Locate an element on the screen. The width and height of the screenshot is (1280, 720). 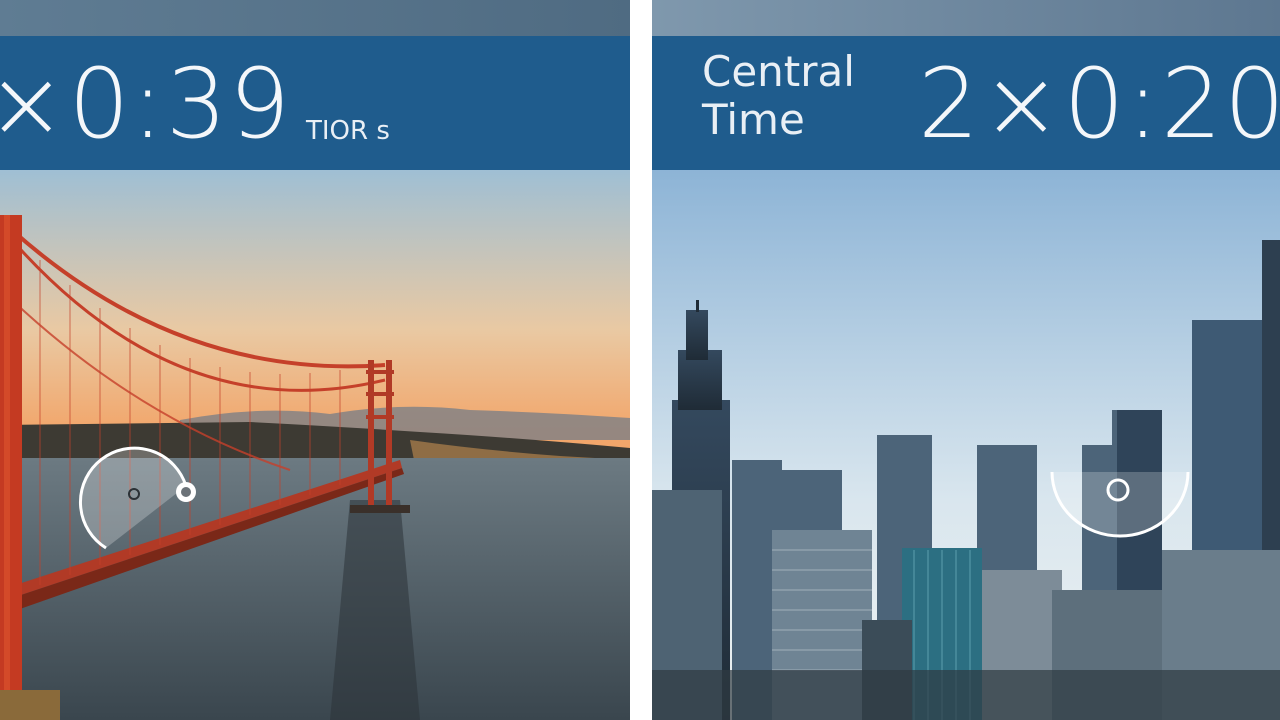
panel-divider is located at coordinates (641, 360).